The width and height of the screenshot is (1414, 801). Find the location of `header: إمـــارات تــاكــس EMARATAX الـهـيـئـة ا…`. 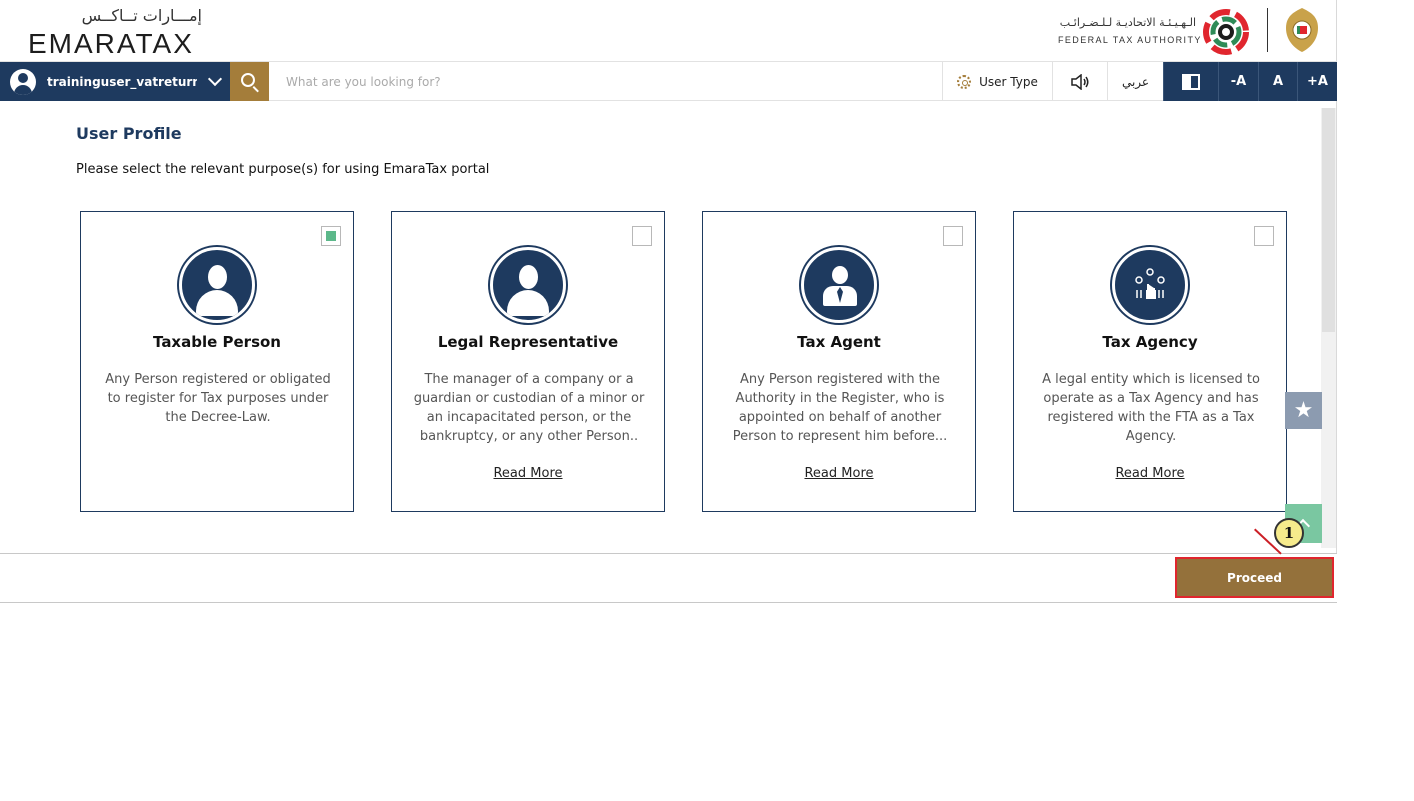

header: إمـــارات تــاكــس EMARATAX الـهـيـئـة ا… is located at coordinates (668, 30).